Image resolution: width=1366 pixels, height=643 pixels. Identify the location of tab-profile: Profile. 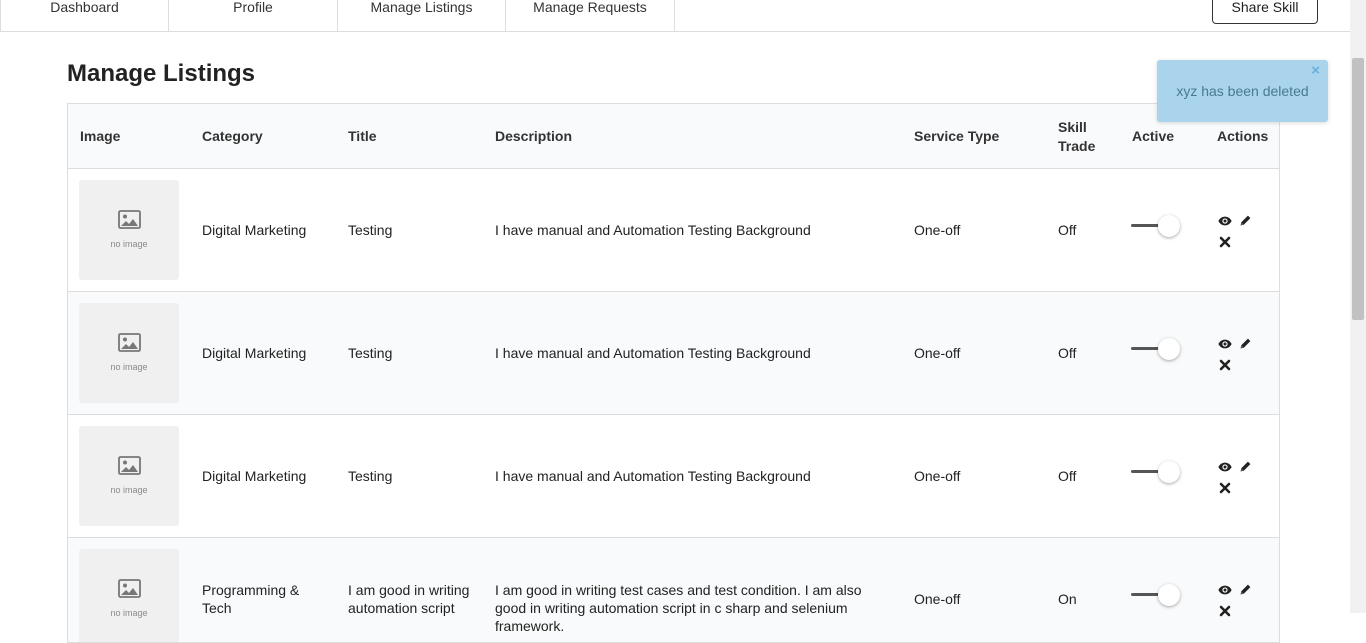
(253, 15).